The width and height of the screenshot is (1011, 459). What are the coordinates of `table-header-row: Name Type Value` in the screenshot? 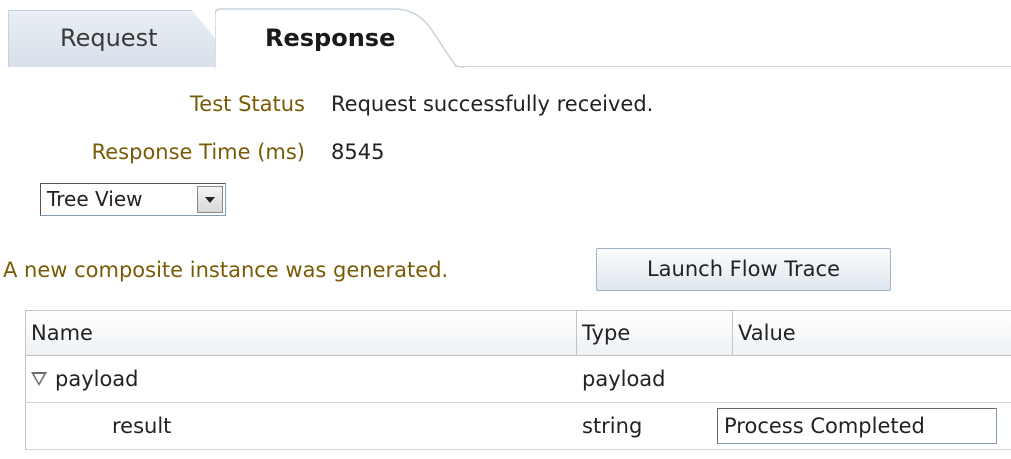 It's located at (518, 333).